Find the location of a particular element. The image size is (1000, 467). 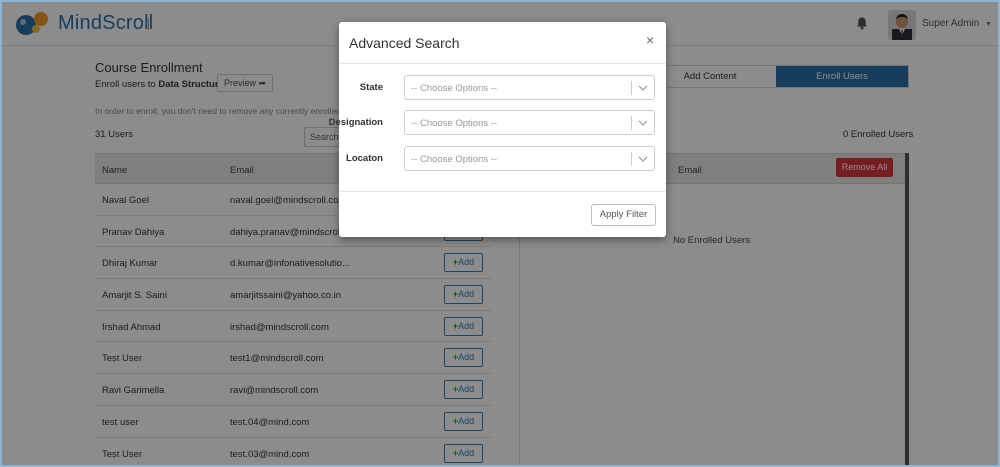

location-placeholder: -- Choose Options -- is located at coordinates (454, 159).